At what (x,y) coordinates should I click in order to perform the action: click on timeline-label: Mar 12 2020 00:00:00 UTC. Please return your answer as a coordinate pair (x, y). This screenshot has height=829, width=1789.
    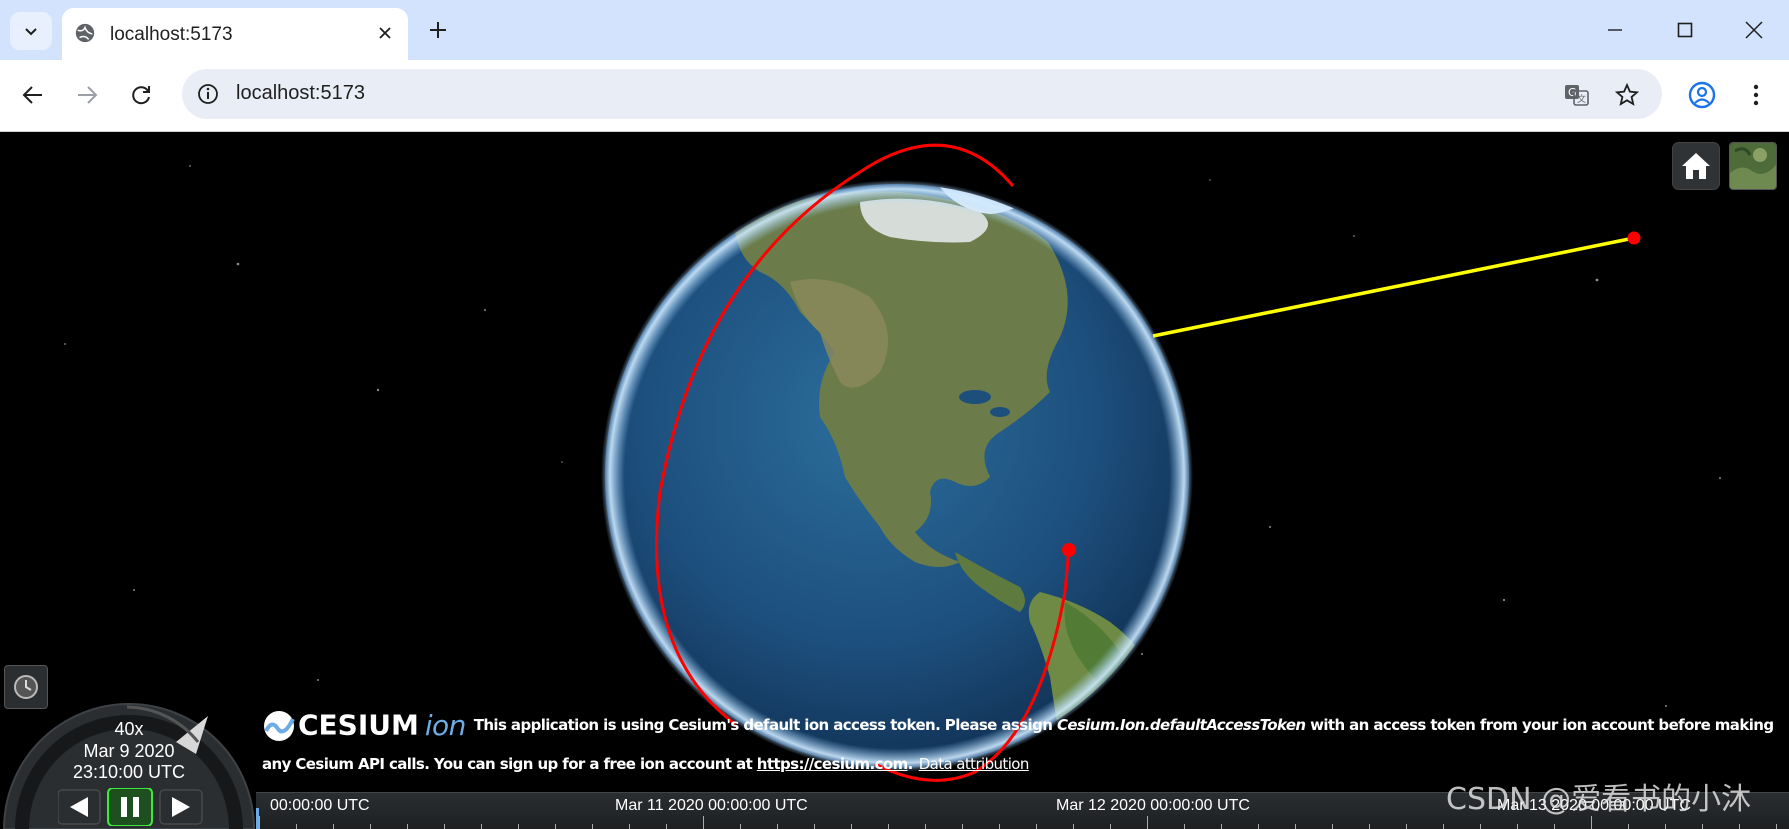
    Looking at the image, I should click on (1153, 805).